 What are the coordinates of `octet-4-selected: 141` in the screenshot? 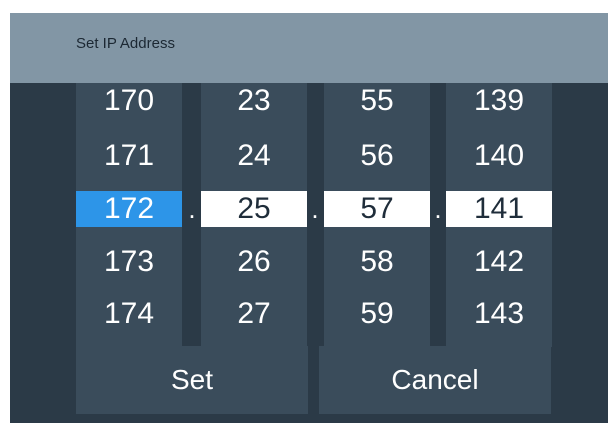 It's located at (499, 209).